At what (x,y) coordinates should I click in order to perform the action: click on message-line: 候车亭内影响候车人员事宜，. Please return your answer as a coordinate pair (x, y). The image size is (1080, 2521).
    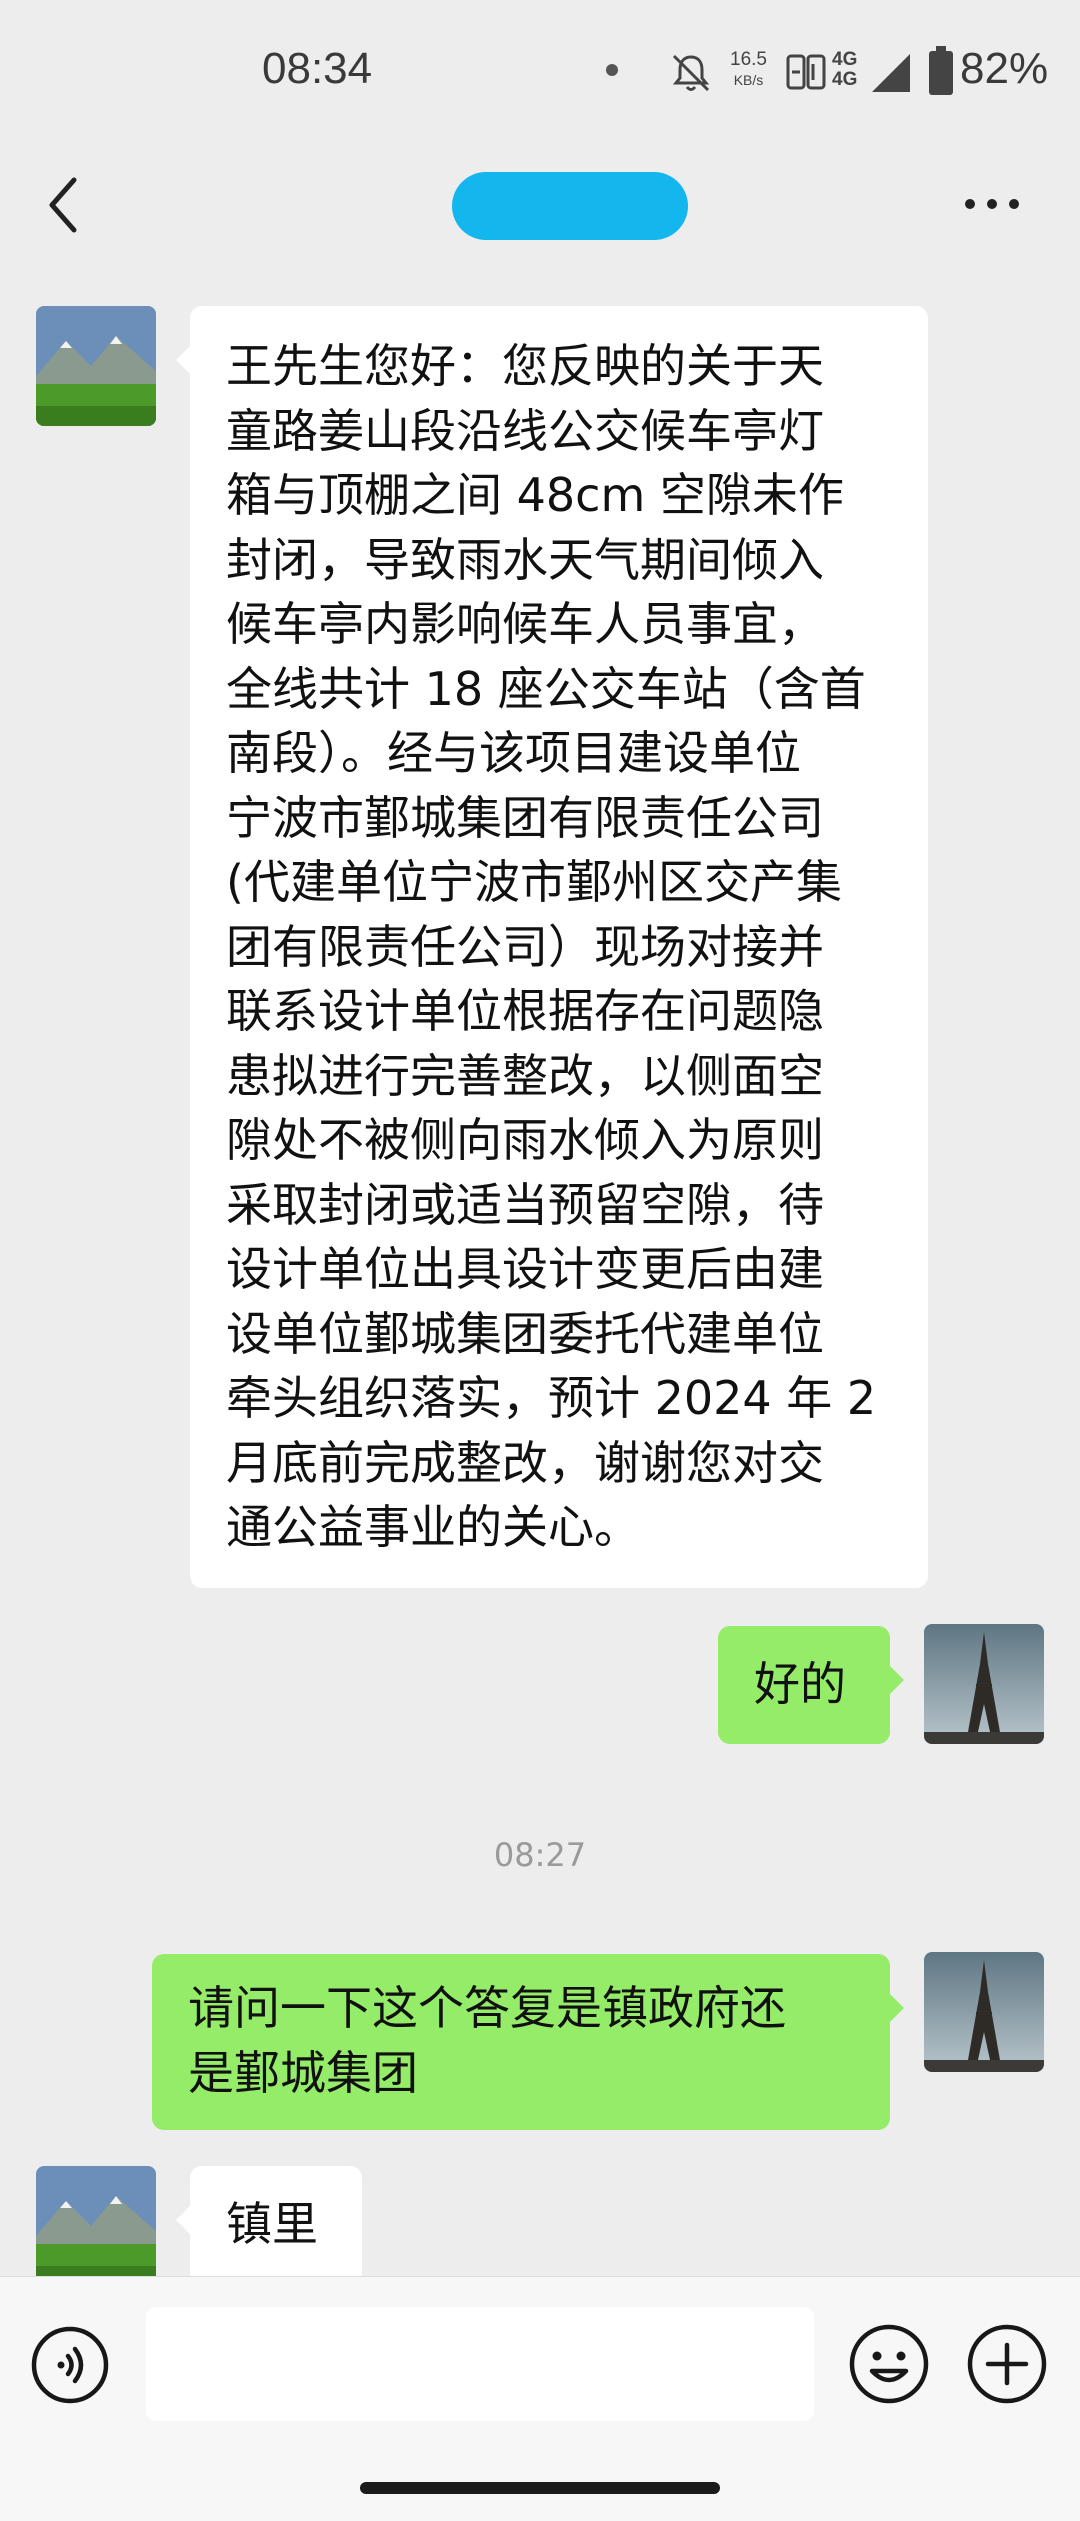
    Looking at the image, I should click on (525, 624).